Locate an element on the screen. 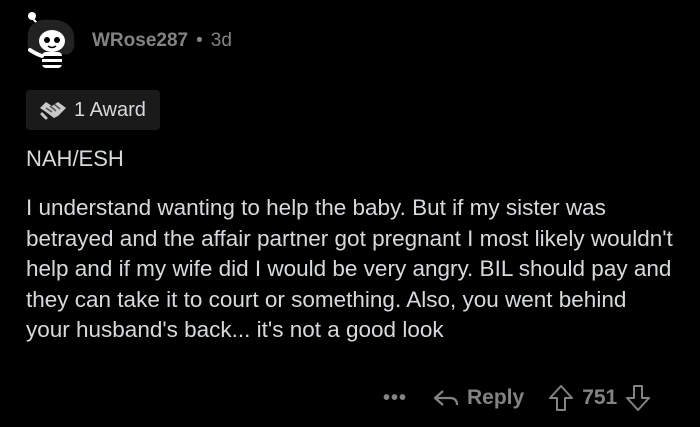 This screenshot has width=700, height=427. username-row: WRose287 • 3d is located at coordinates (162, 41).